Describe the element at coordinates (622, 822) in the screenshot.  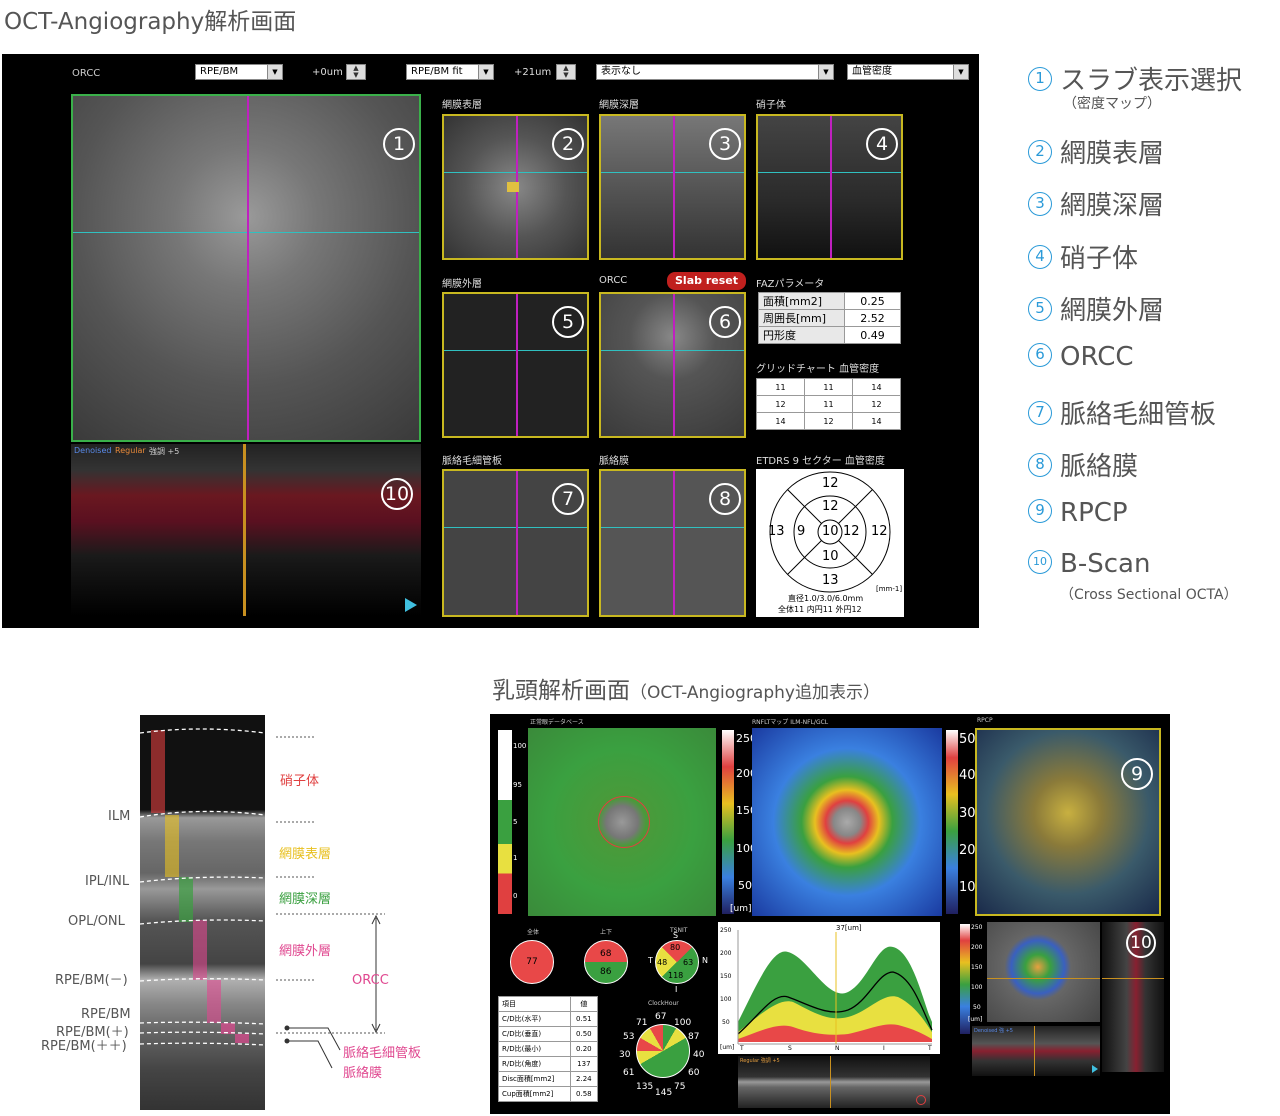
I see `normal-db-map` at that location.